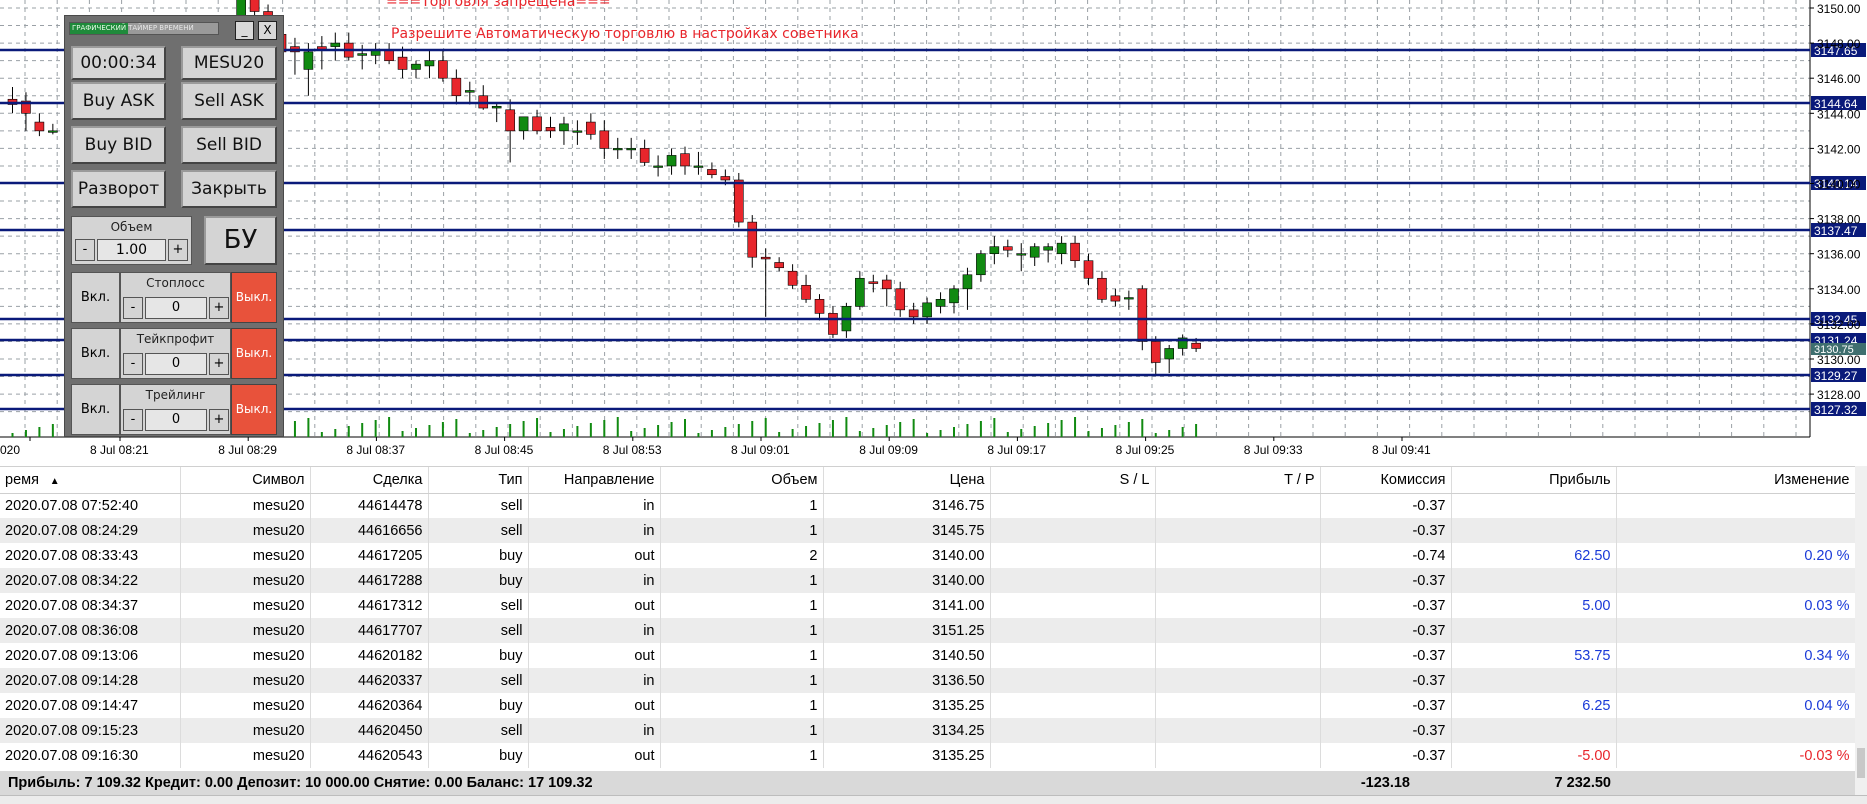 The height and width of the screenshot is (804, 1867). I want to click on trailing-input: 0, so click(176, 420).